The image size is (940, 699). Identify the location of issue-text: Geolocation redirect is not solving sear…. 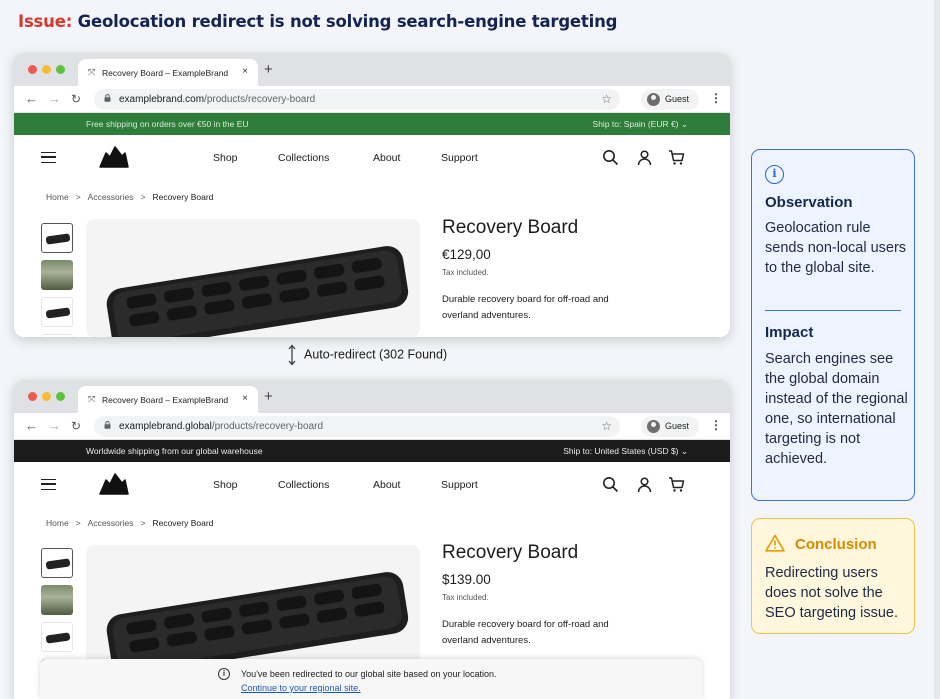
(347, 21).